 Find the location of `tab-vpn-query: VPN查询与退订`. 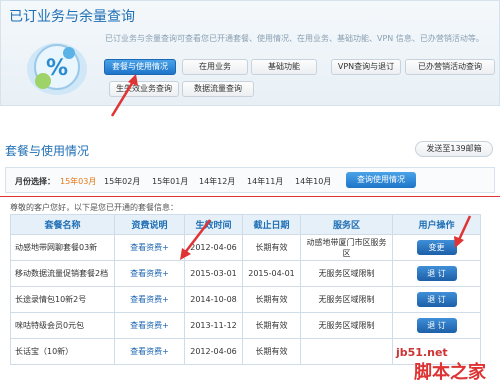

tab-vpn-query: VPN查询与退订 is located at coordinates (366, 67).